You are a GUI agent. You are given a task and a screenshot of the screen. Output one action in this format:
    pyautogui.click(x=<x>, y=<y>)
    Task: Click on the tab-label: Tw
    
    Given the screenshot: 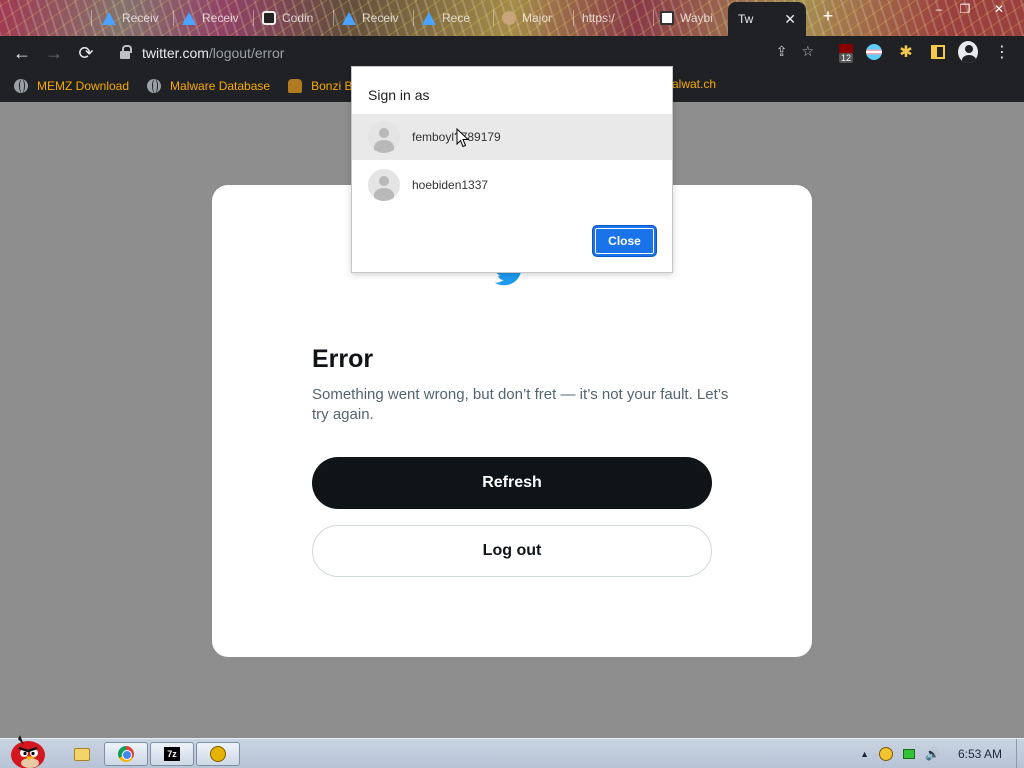 What is the action you would take?
    pyautogui.click(x=746, y=19)
    